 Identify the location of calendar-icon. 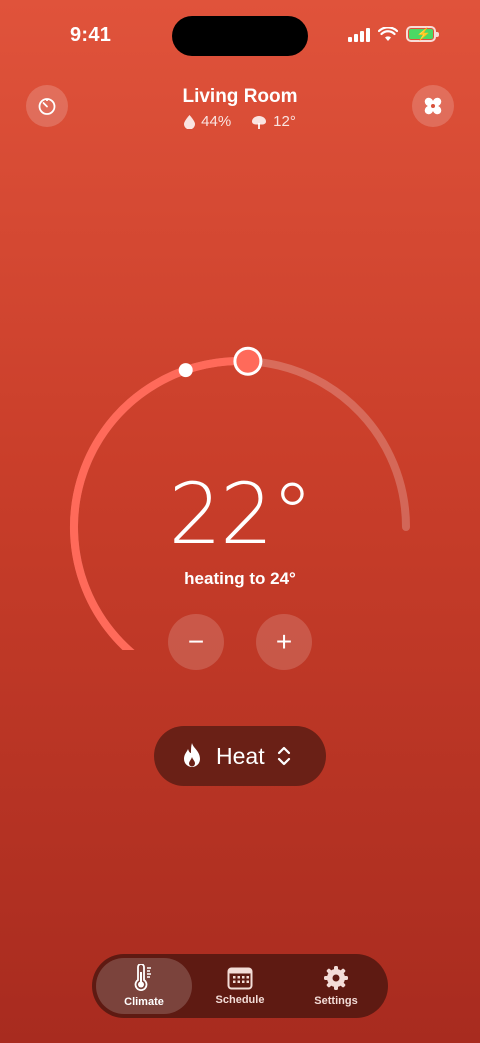
(240, 978).